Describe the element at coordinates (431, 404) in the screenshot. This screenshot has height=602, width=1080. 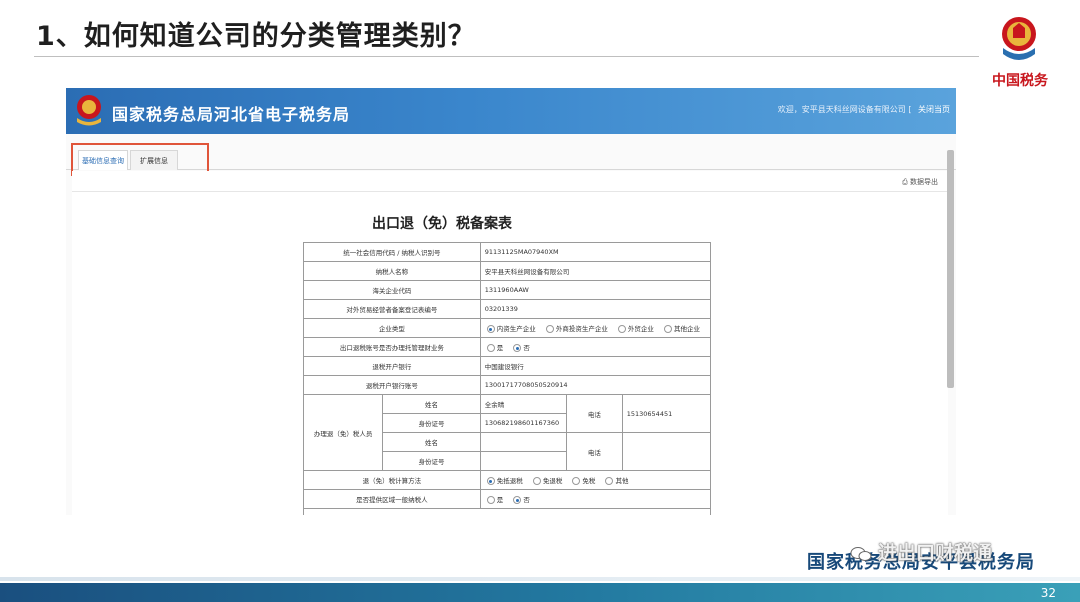
I see `agent-name-label: 姓名` at that location.